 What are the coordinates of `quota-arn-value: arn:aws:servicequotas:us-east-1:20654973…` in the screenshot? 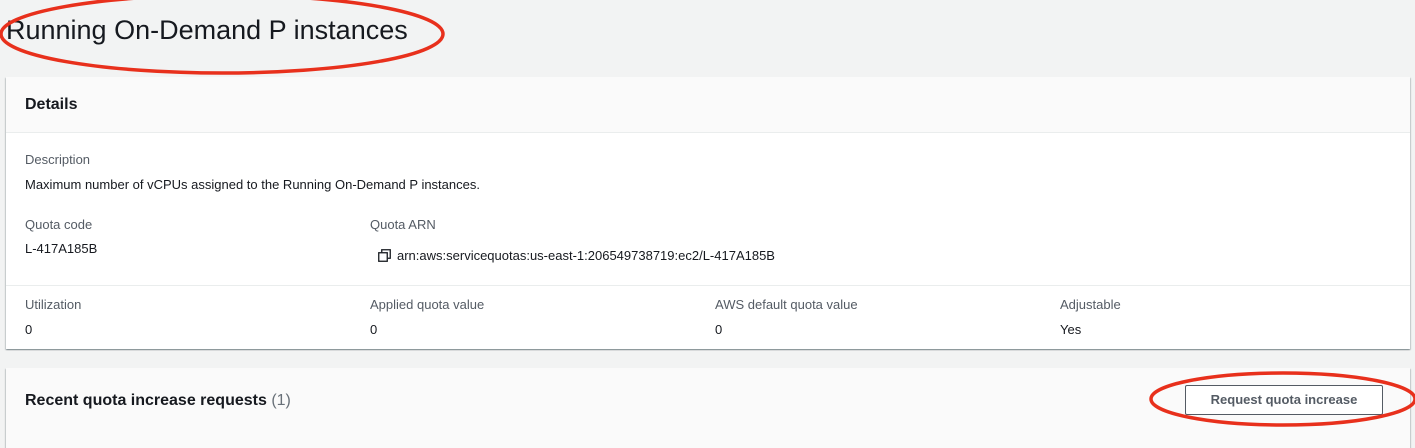 It's located at (586, 255).